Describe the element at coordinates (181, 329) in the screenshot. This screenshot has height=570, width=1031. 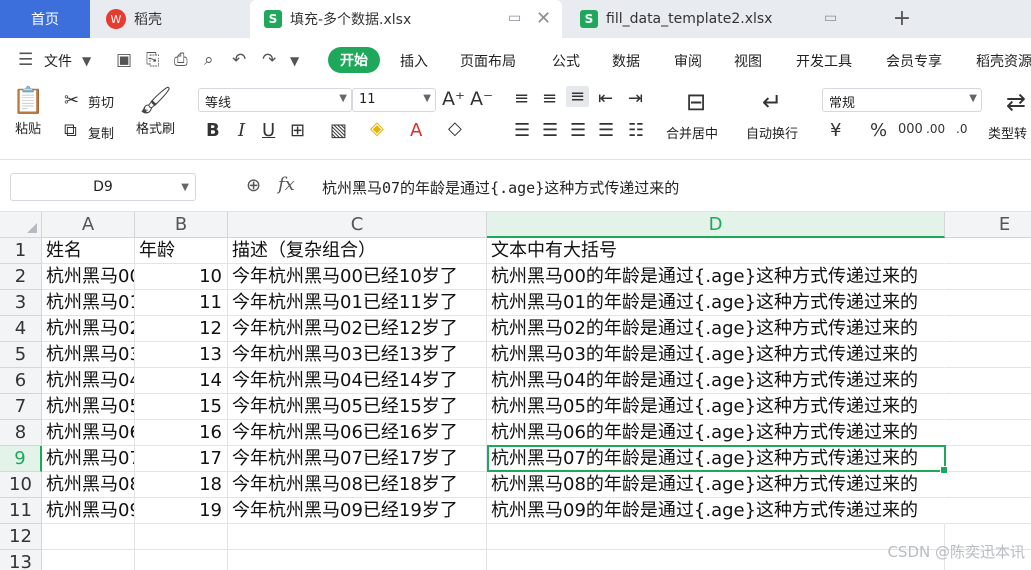
I see `cell-b4: 12` at that location.